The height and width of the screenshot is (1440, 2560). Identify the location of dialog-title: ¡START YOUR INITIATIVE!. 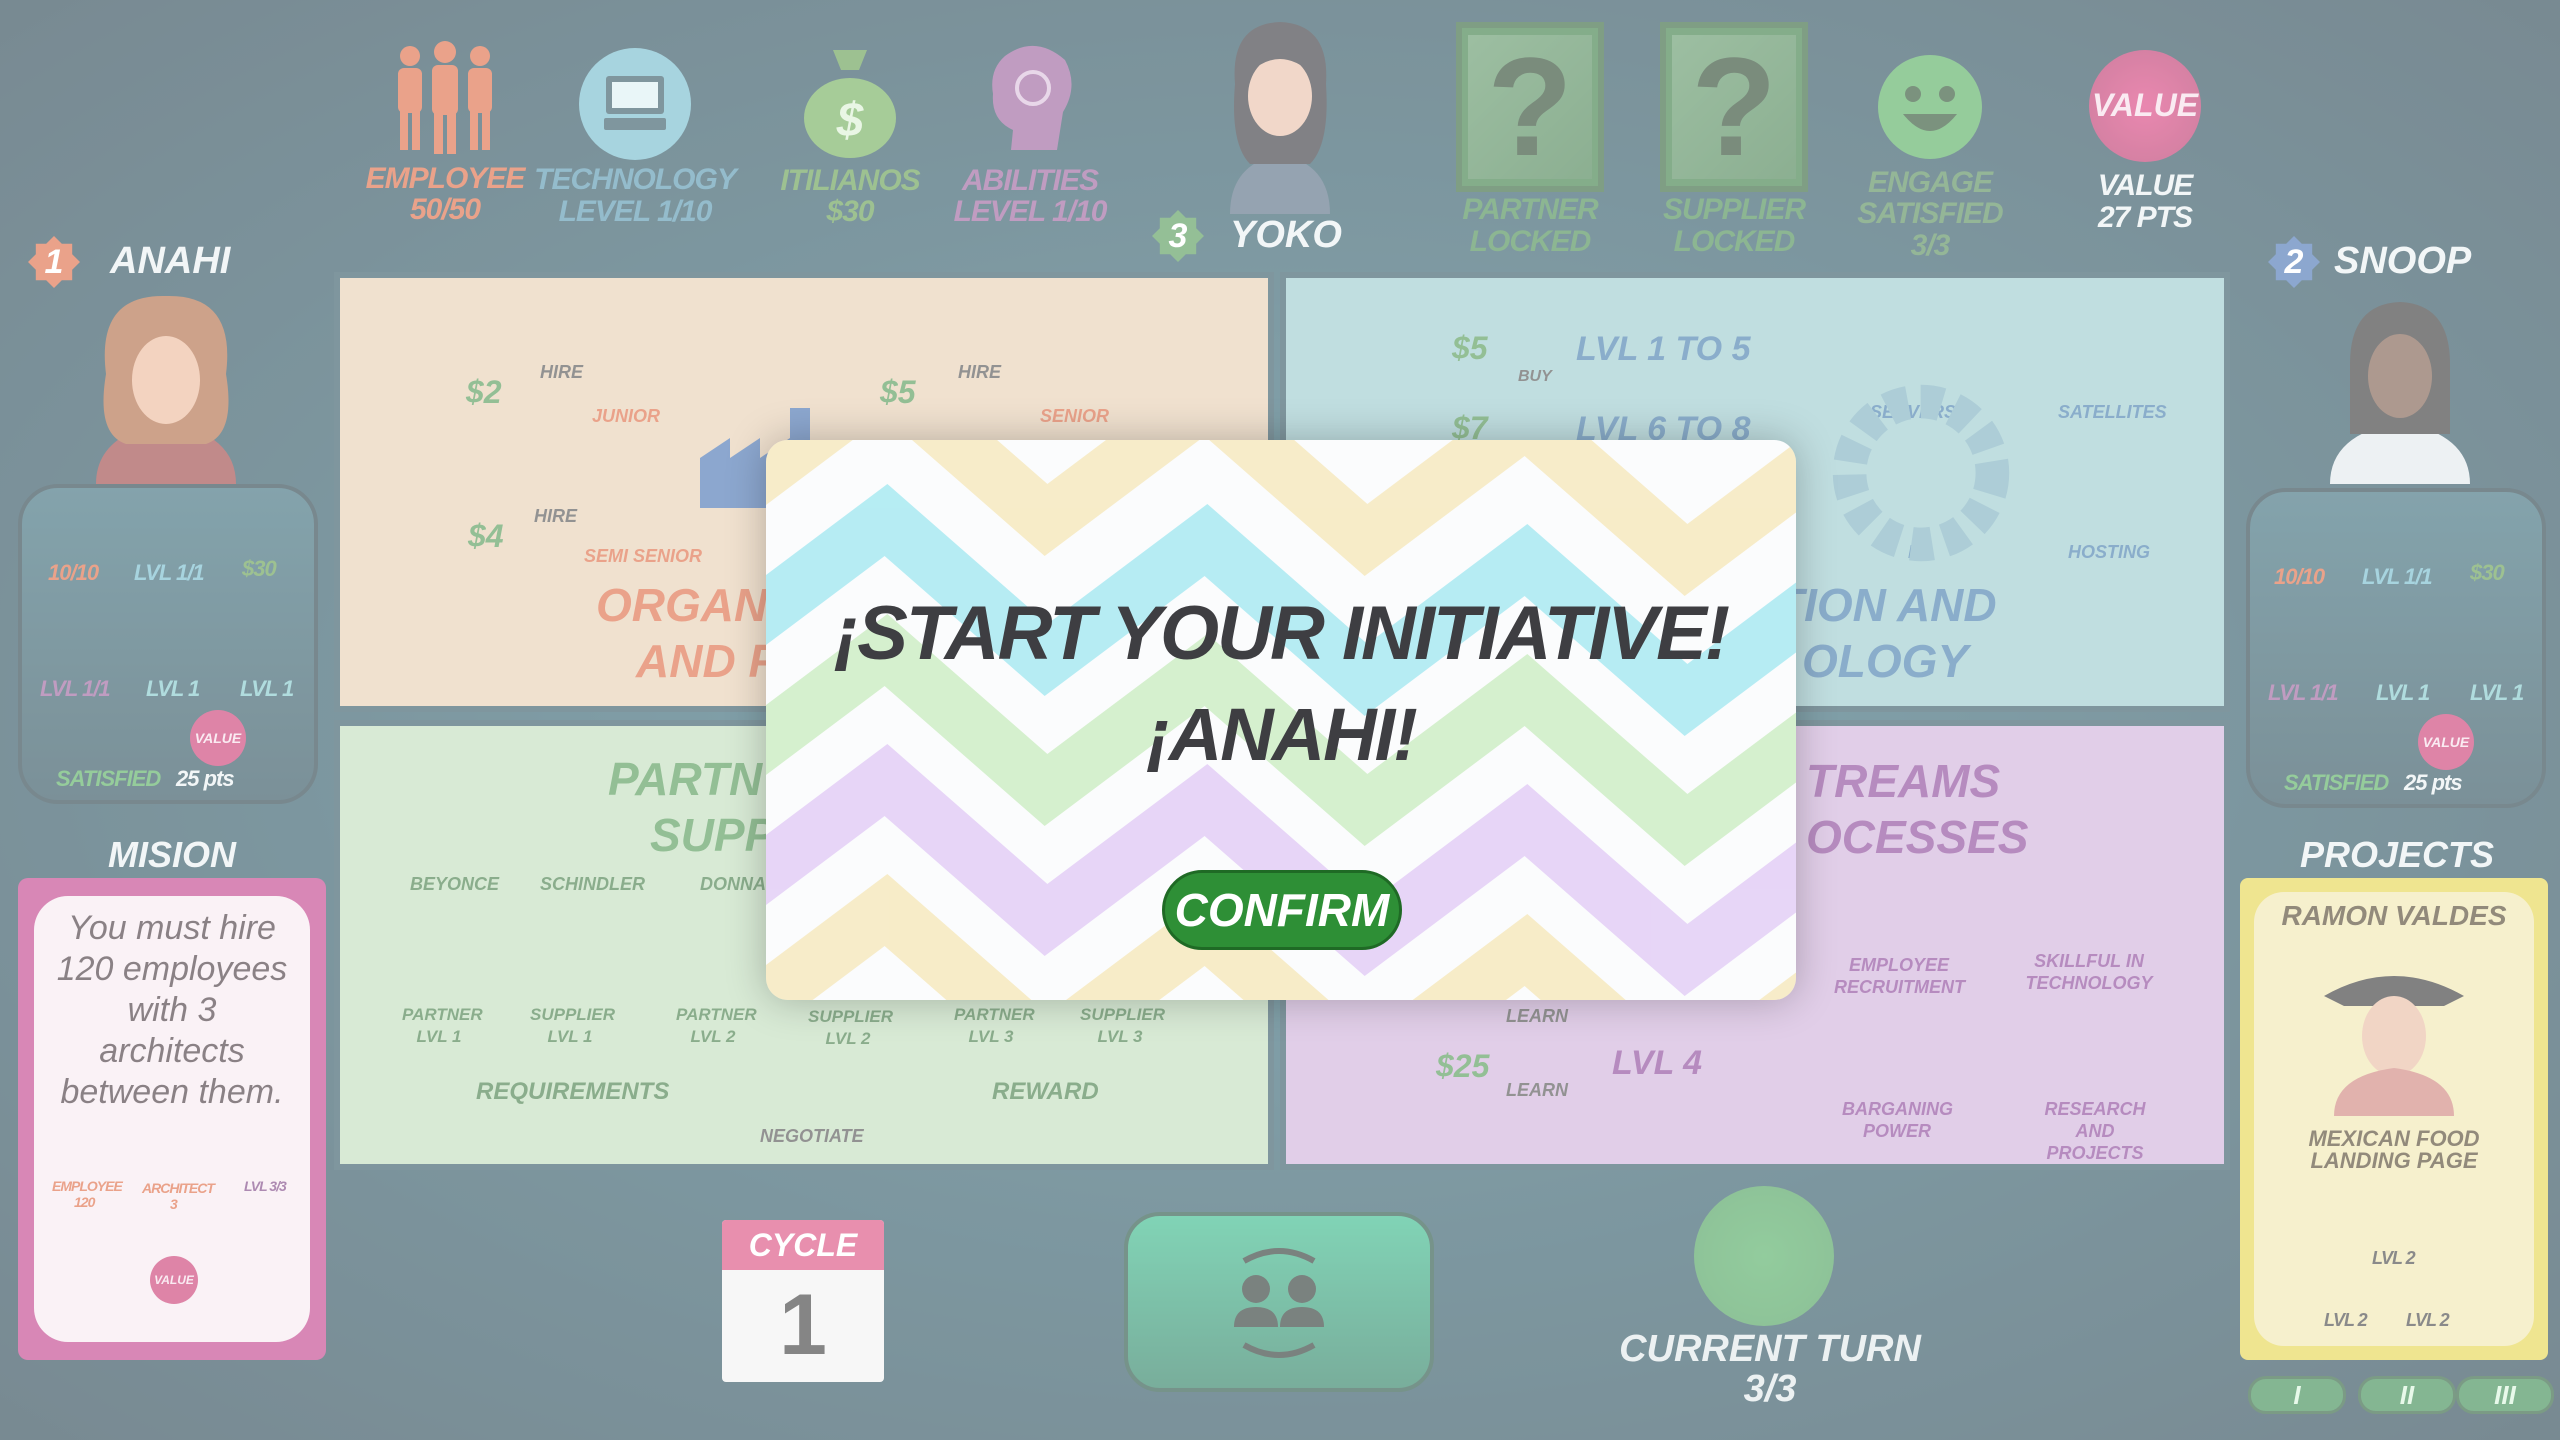
(1281, 633).